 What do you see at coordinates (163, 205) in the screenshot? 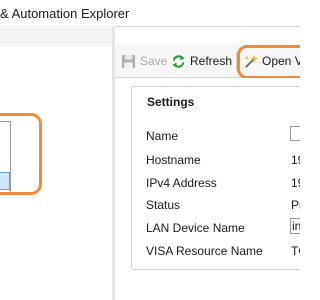
I see `status-label: Status` at bounding box center [163, 205].